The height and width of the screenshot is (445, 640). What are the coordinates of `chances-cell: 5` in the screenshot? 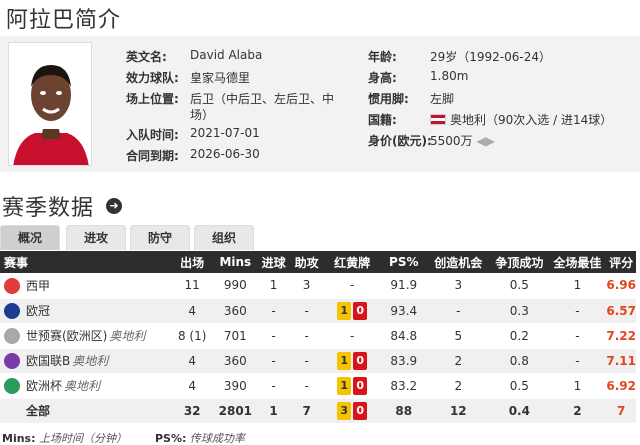 It's located at (458, 336).